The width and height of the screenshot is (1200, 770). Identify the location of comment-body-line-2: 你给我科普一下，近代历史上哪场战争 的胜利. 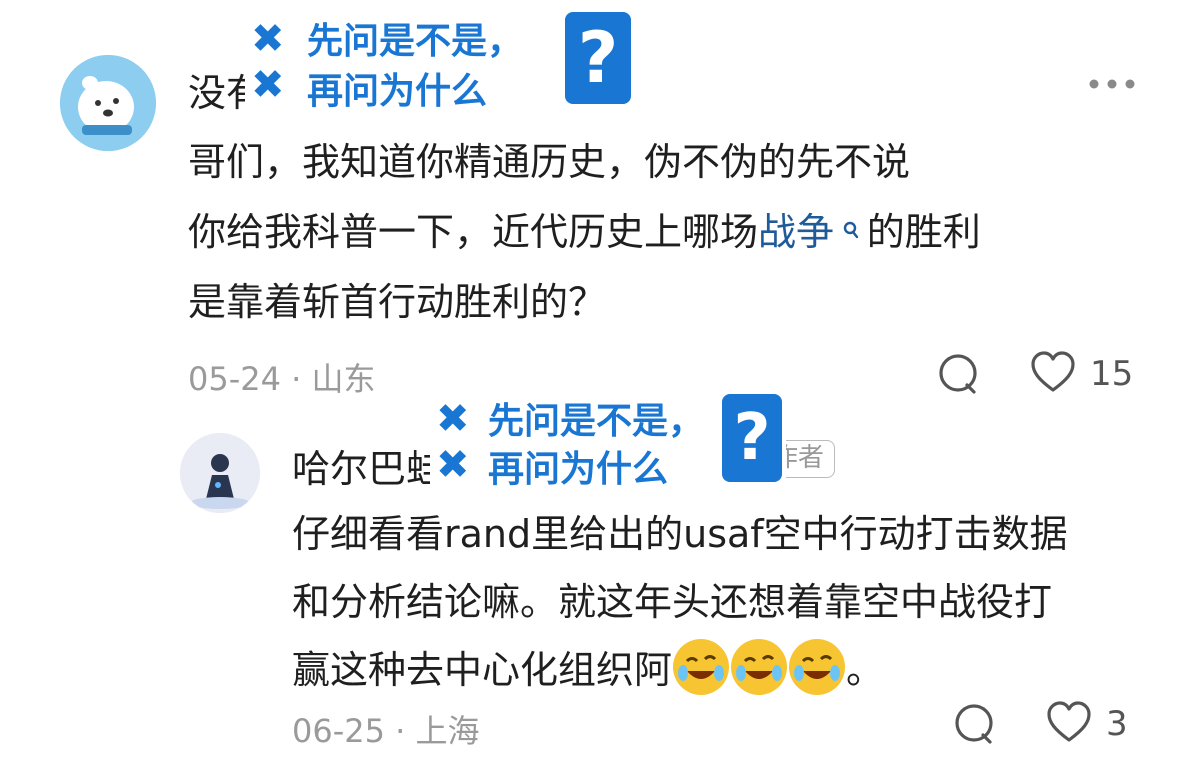
(584, 232).